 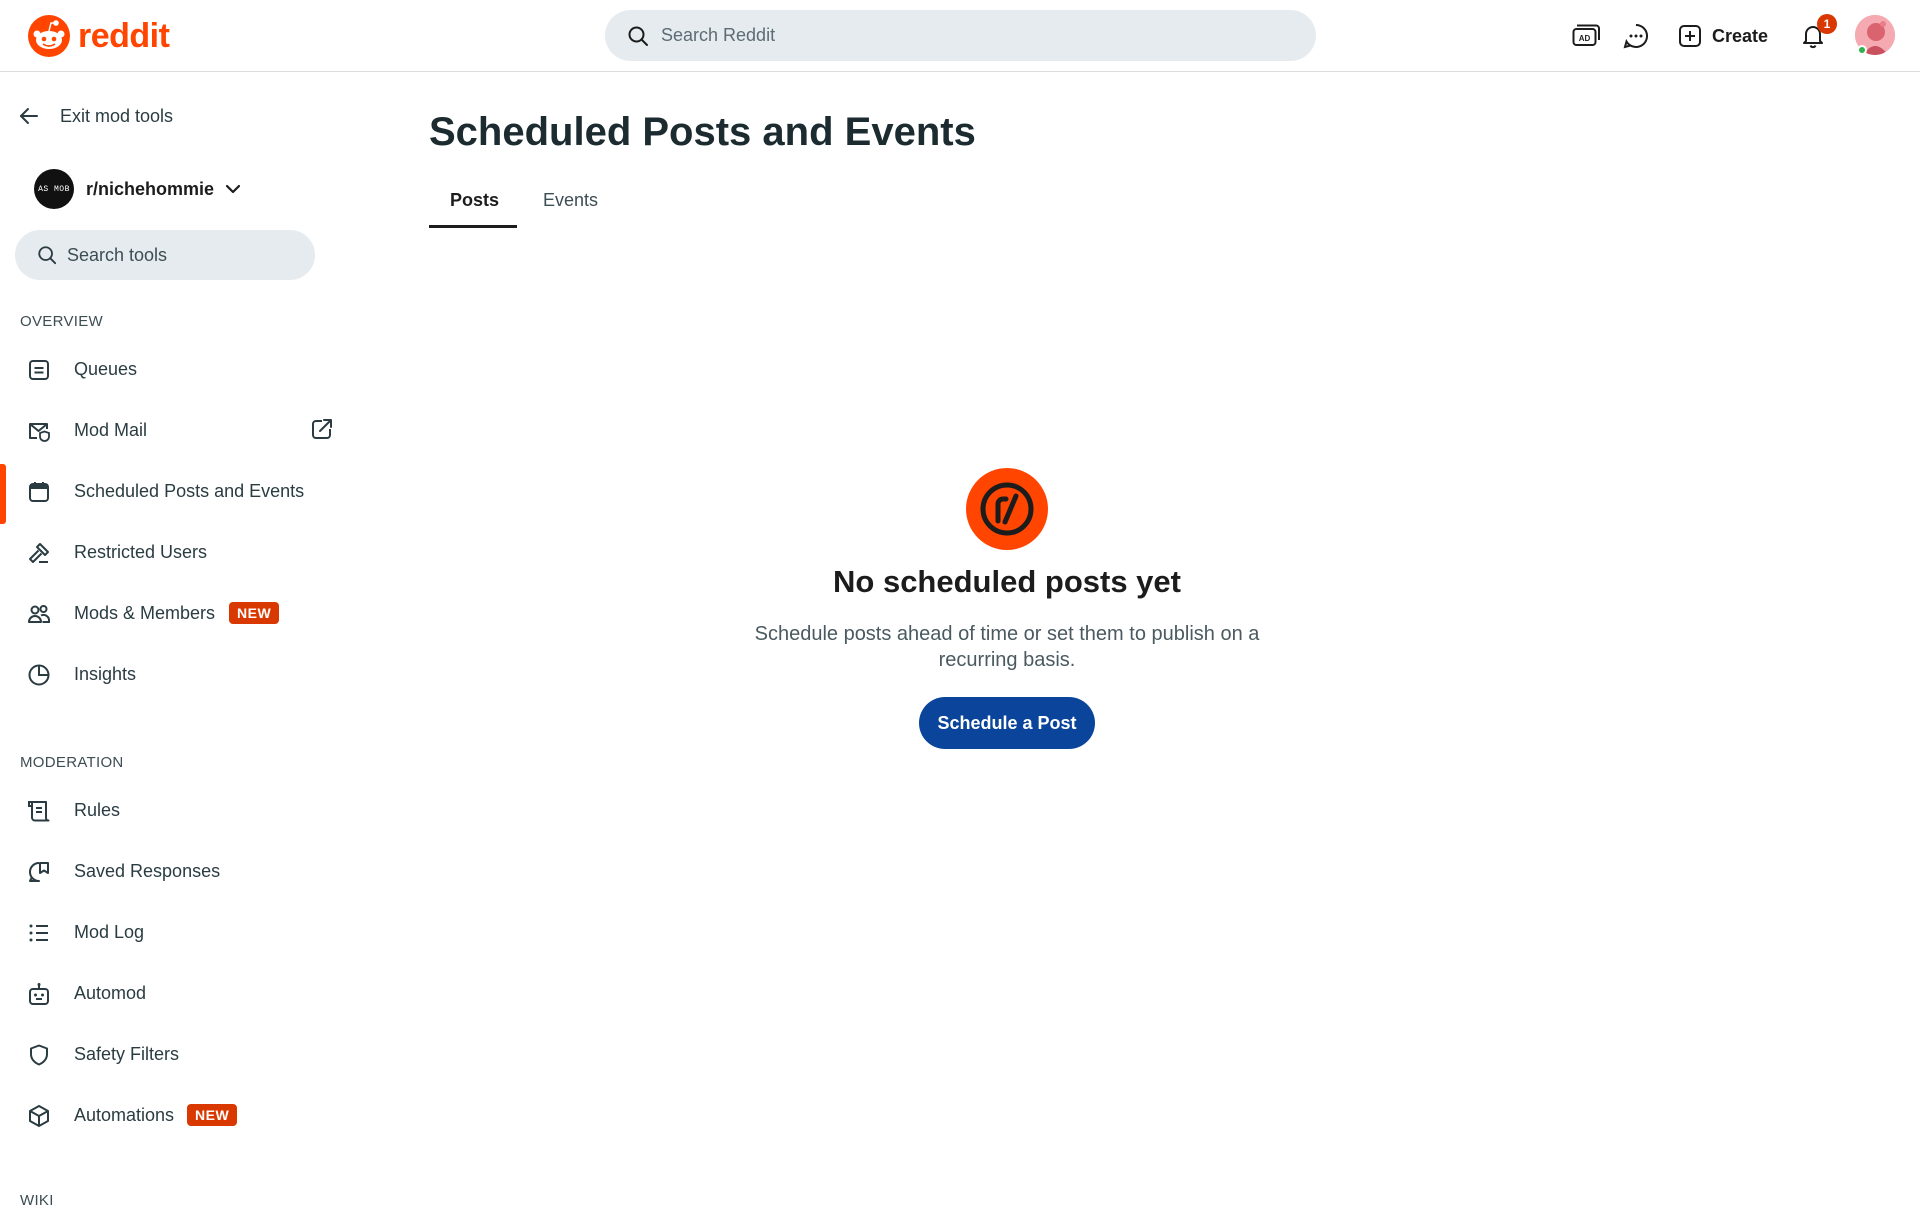 I want to click on mail-icon, so click(x=39, y=432).